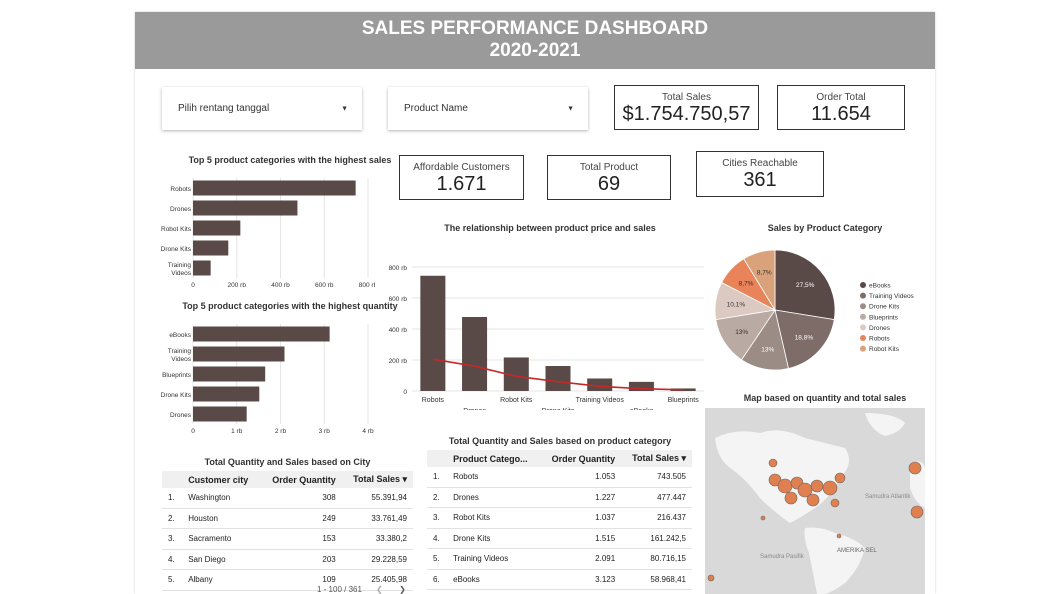 This screenshot has width=1060, height=594. I want to click on slice-label: 8,7%, so click(746, 284).